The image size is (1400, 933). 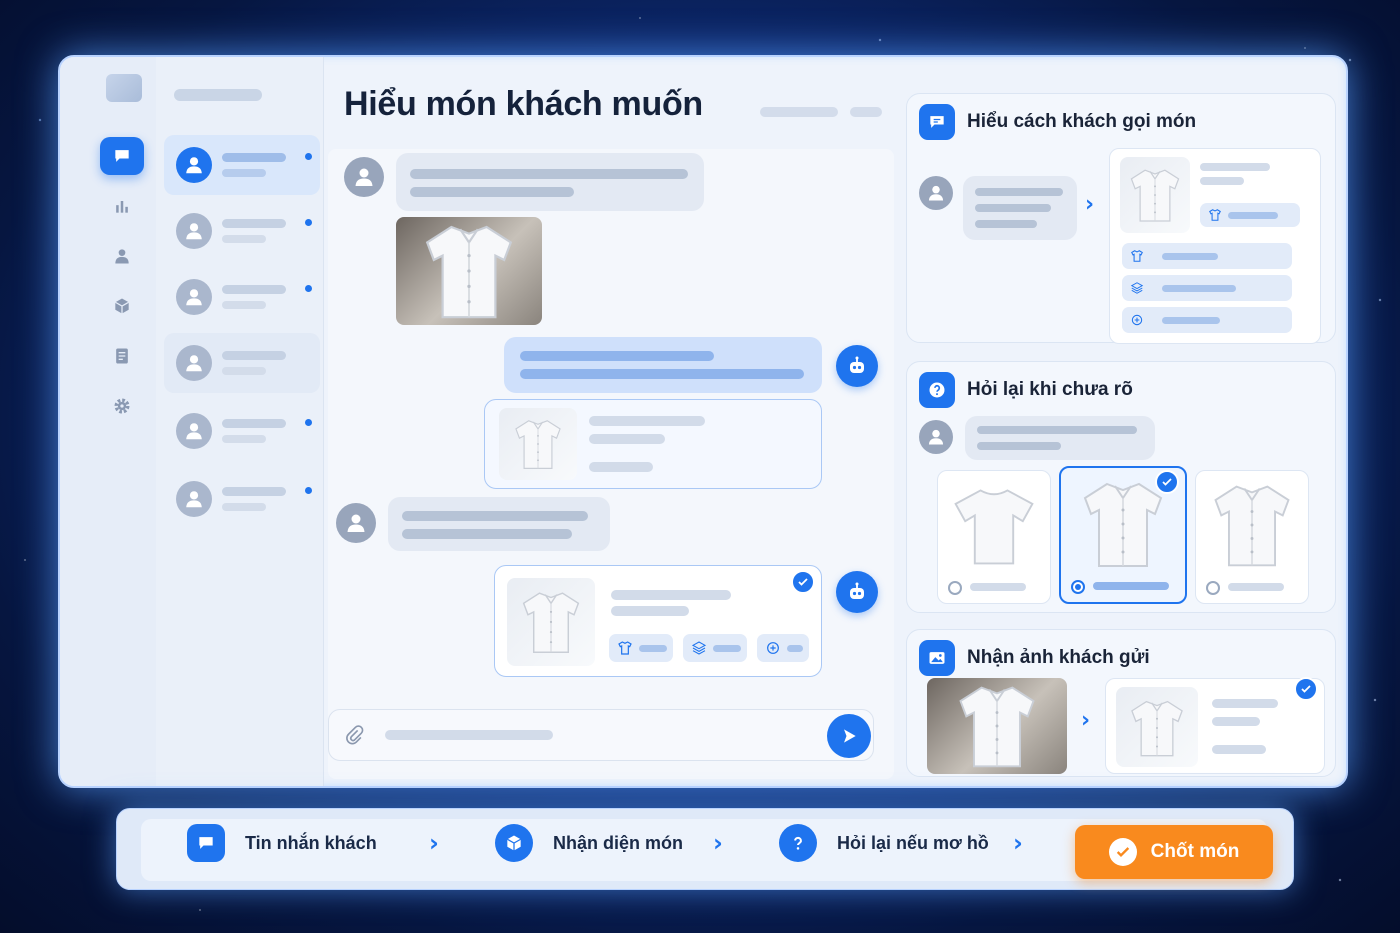 I want to click on nav-messages, so click(x=122, y=156).